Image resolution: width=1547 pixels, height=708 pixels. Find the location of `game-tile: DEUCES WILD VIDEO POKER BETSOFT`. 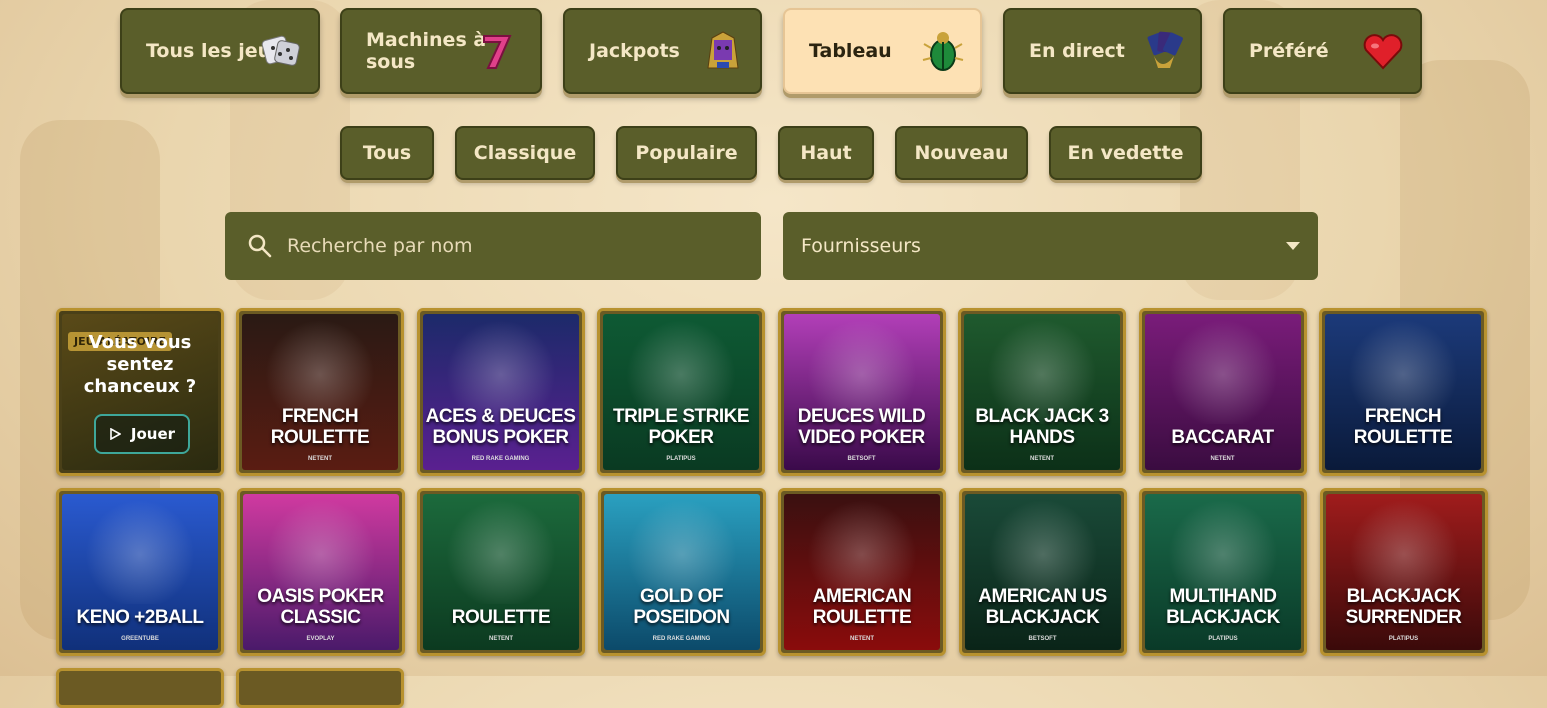

game-tile: DEUCES WILD VIDEO POKER BETSOFT is located at coordinates (861, 392).